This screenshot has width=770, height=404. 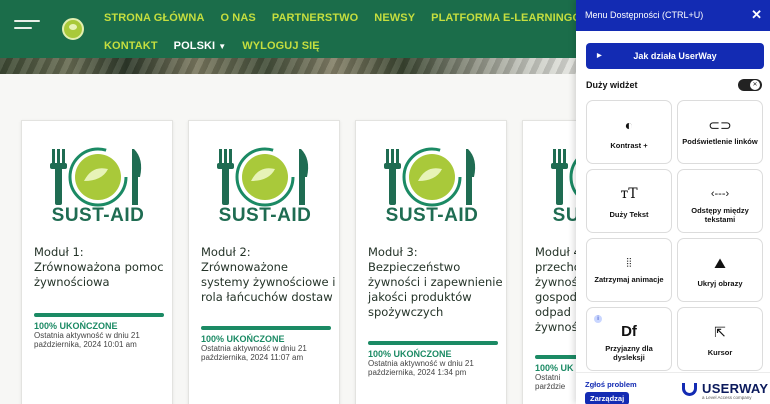 What do you see at coordinates (720, 283) in the screenshot?
I see `tile-label: Ukryj obrazy` at bounding box center [720, 283].